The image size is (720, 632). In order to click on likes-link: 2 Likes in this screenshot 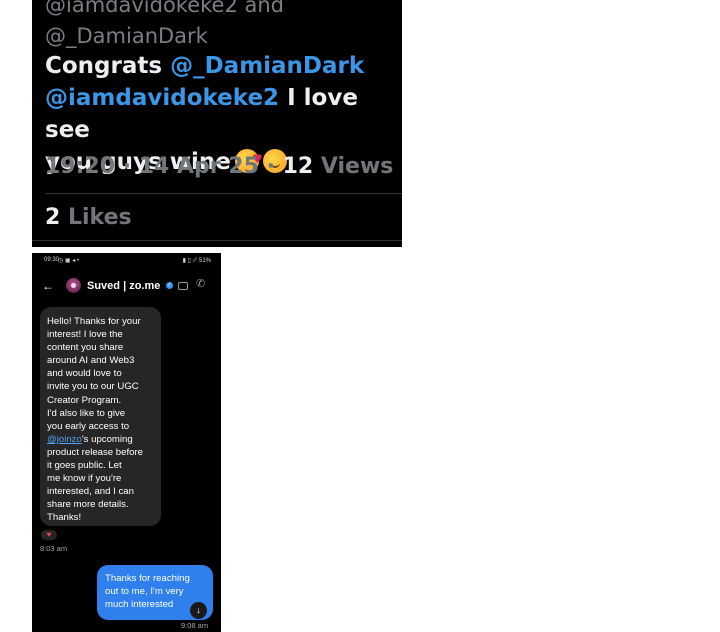, I will do `click(88, 218)`.